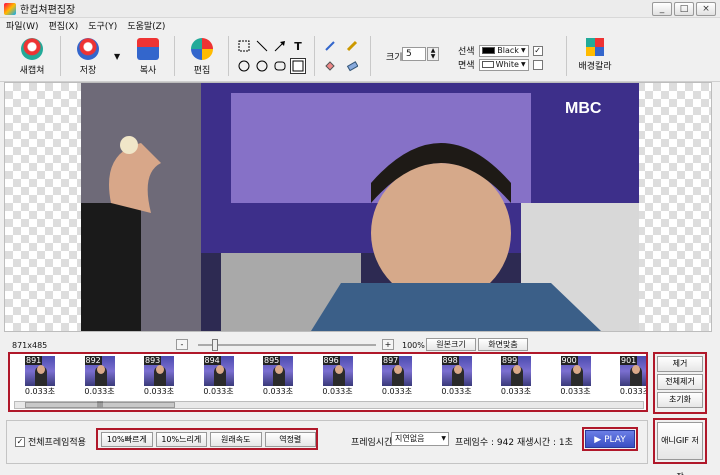  I want to click on frame-item: 892 0.033초, so click(100, 376).